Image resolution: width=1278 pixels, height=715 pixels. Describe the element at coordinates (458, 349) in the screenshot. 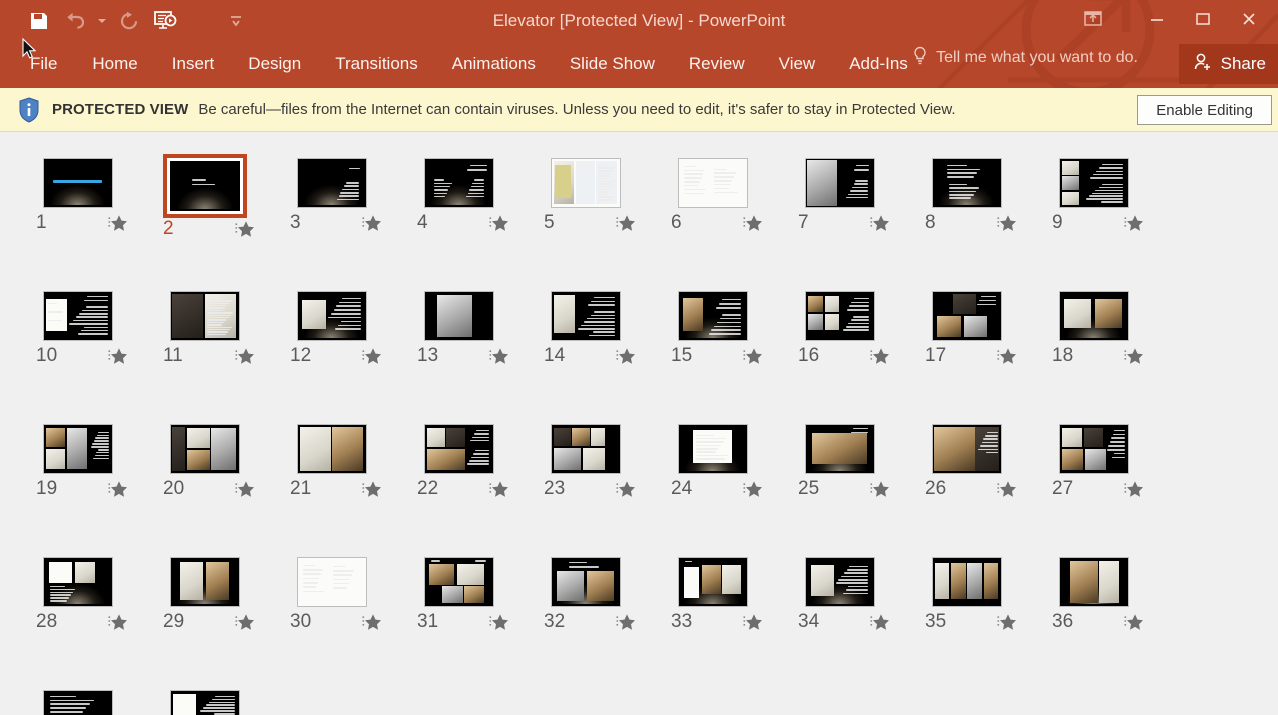

I see `slide-thumbnail-cell: 13` at that location.